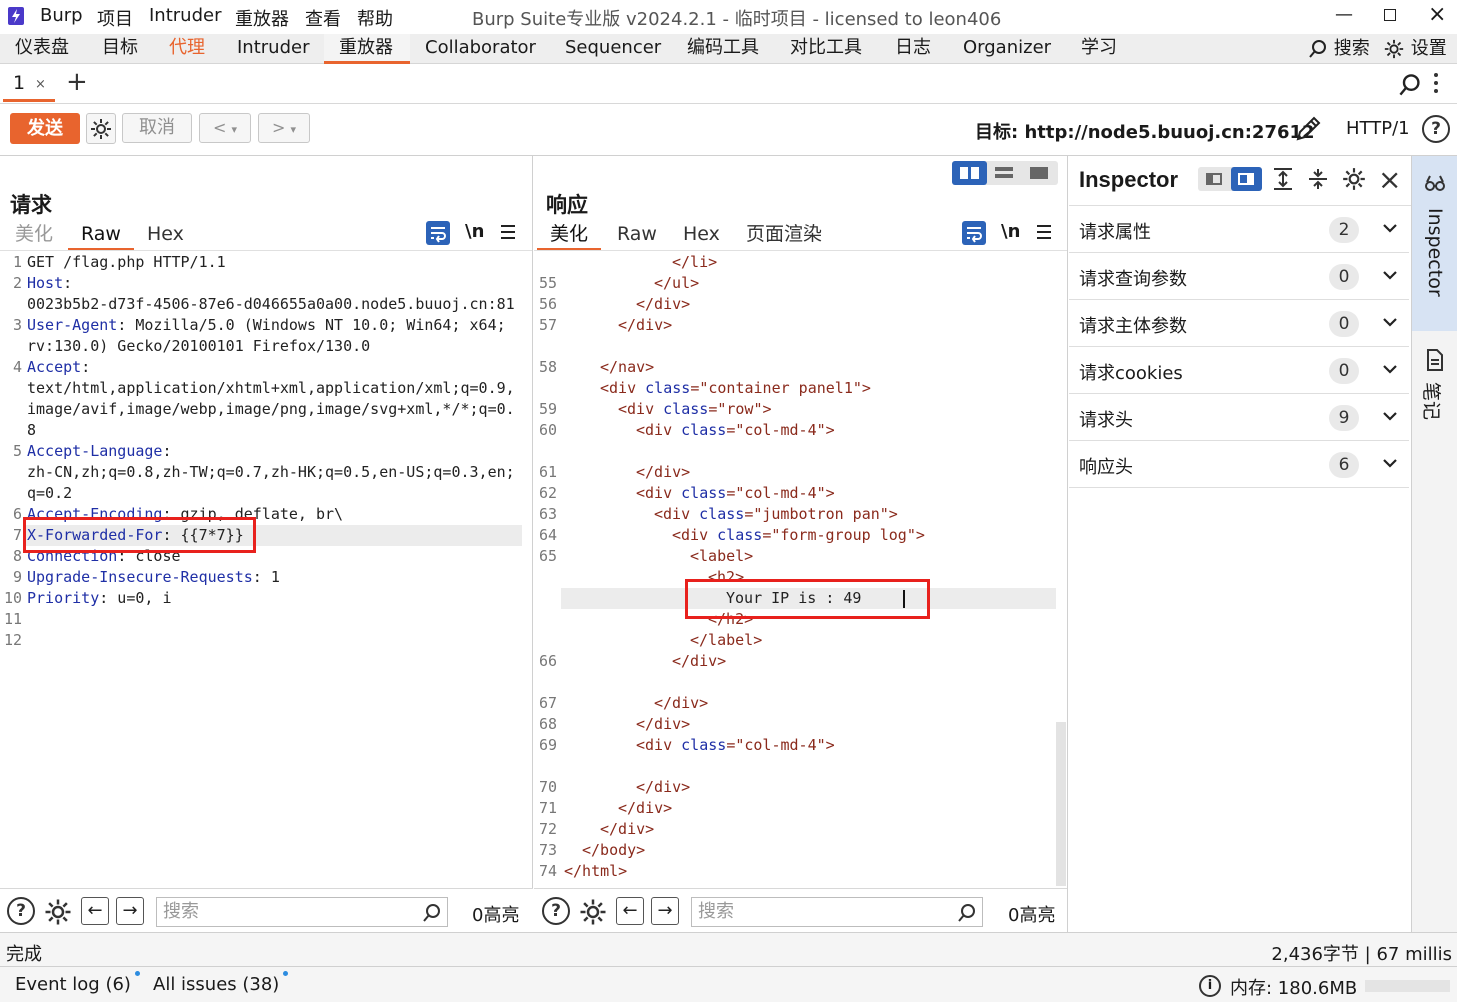  Describe the element at coordinates (1437, 14) in the screenshot. I see `close-window-button: ×` at that location.